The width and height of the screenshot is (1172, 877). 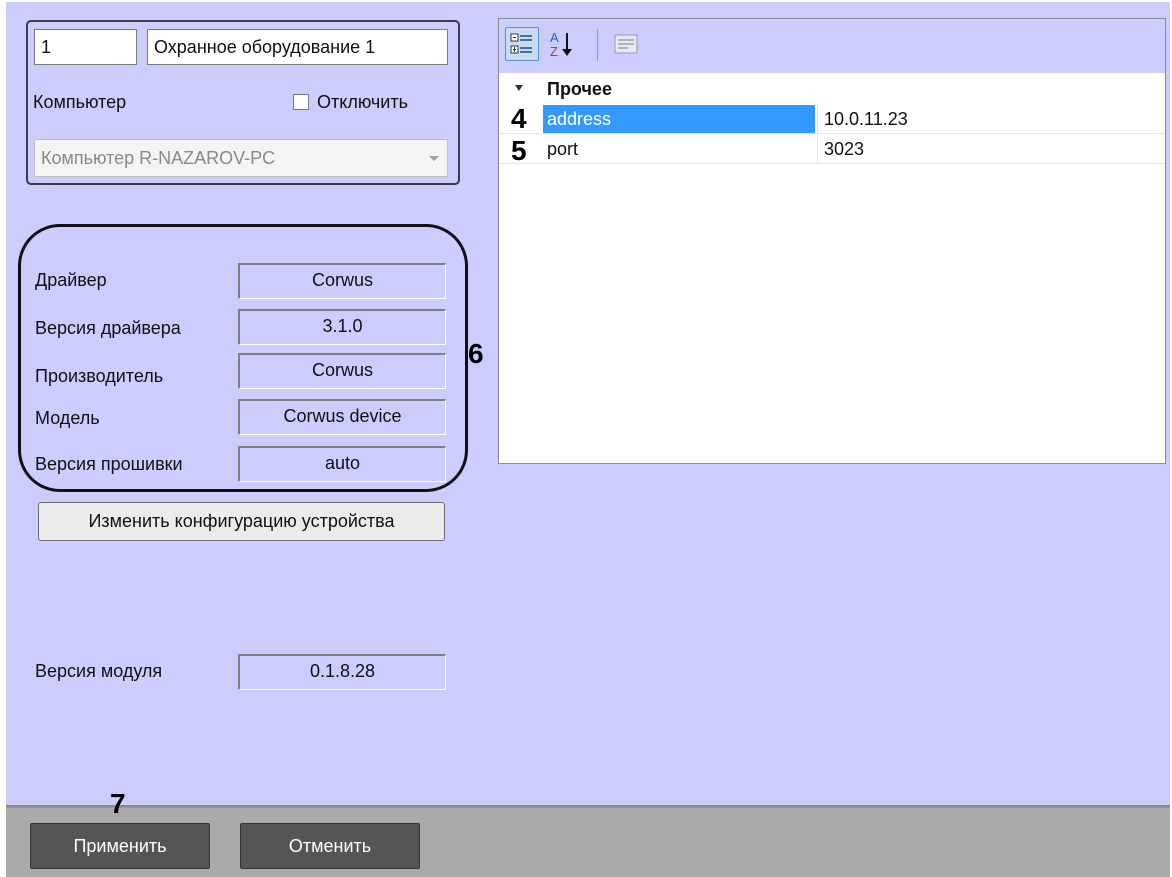 What do you see at coordinates (99, 671) in the screenshot?
I see `module-version-label: Версия модуля` at bounding box center [99, 671].